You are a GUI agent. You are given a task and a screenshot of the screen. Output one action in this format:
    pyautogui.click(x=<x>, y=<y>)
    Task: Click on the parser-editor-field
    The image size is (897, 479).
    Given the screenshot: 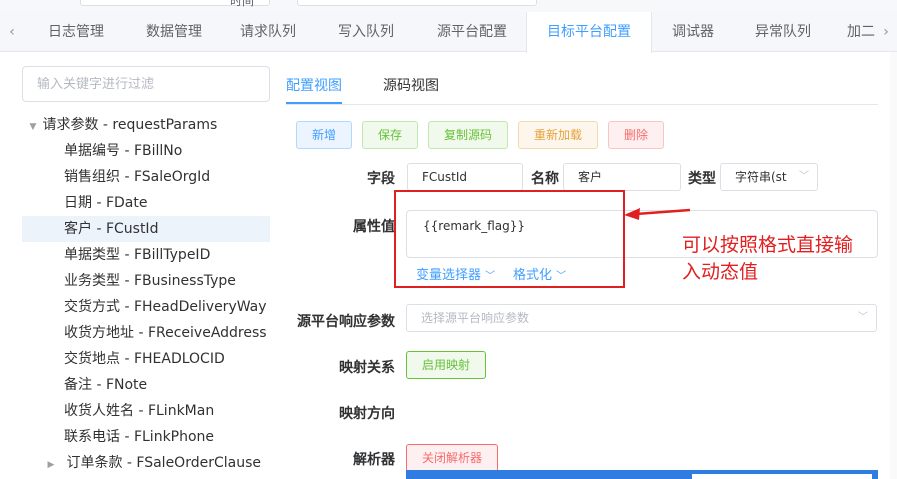 What is the action you would take?
    pyautogui.click(x=782, y=476)
    